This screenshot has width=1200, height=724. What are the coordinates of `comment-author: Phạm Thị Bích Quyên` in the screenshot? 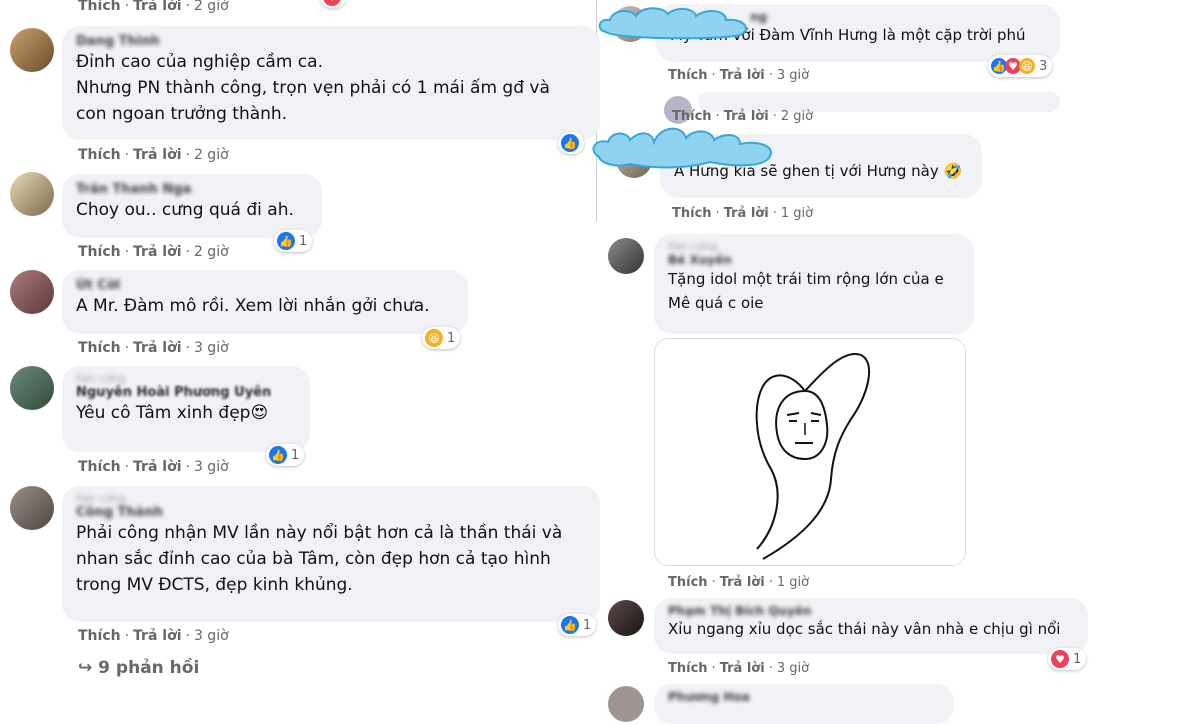 It's located at (871, 611).